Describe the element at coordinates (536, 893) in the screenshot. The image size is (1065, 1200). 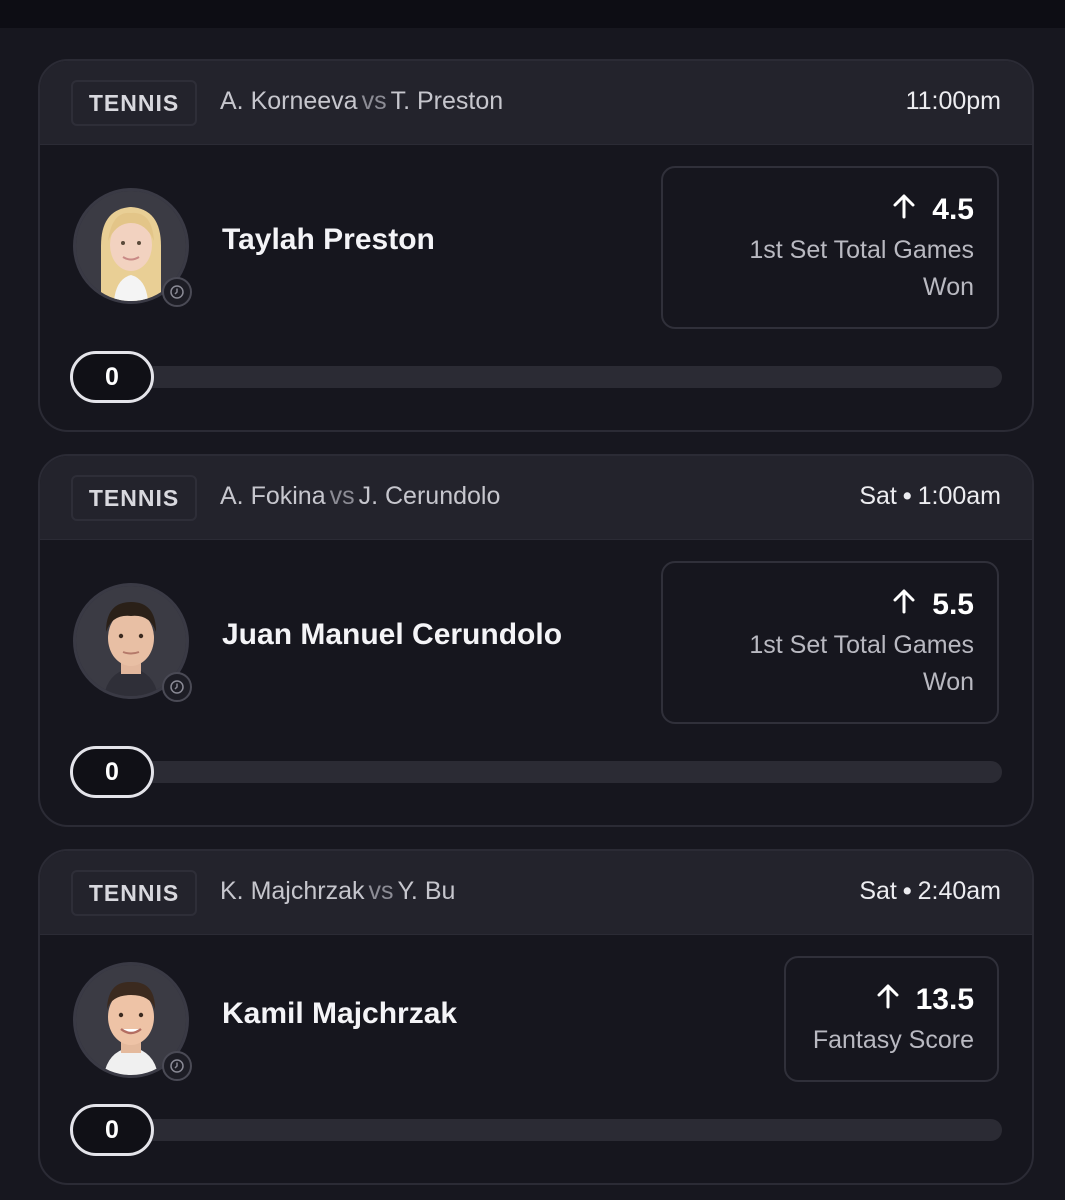
I see `card-header: TENNIS K. Majchrzak vs Y. Bu Sat • 2:40am` at that location.